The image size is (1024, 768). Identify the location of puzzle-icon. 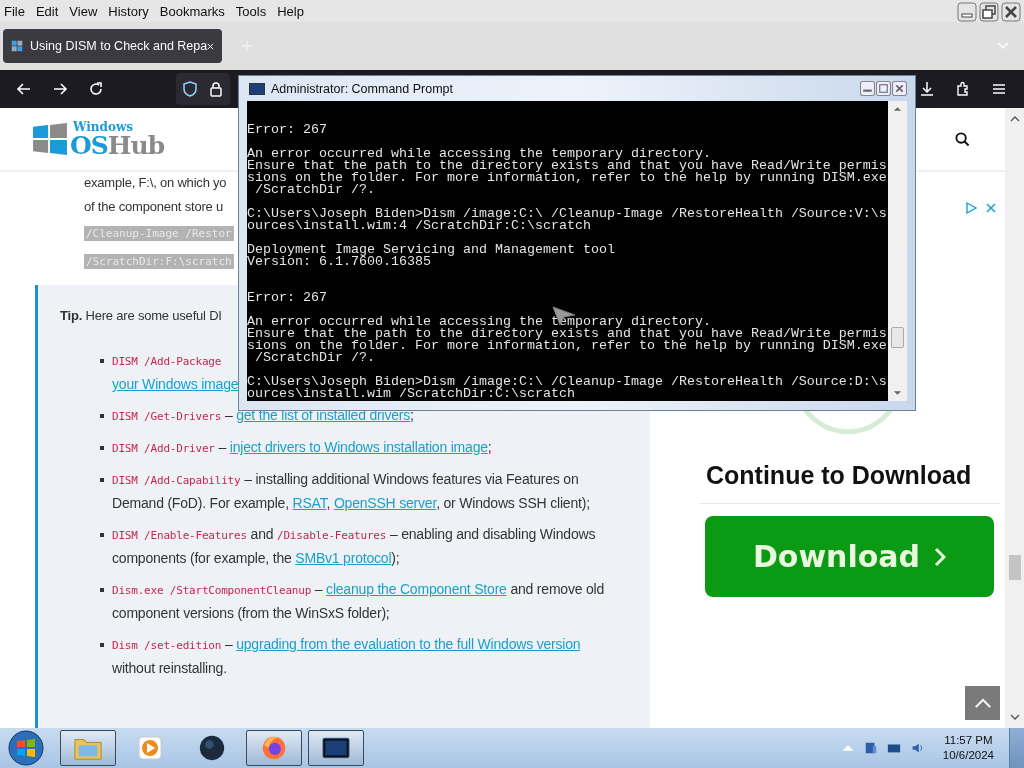
(963, 89).